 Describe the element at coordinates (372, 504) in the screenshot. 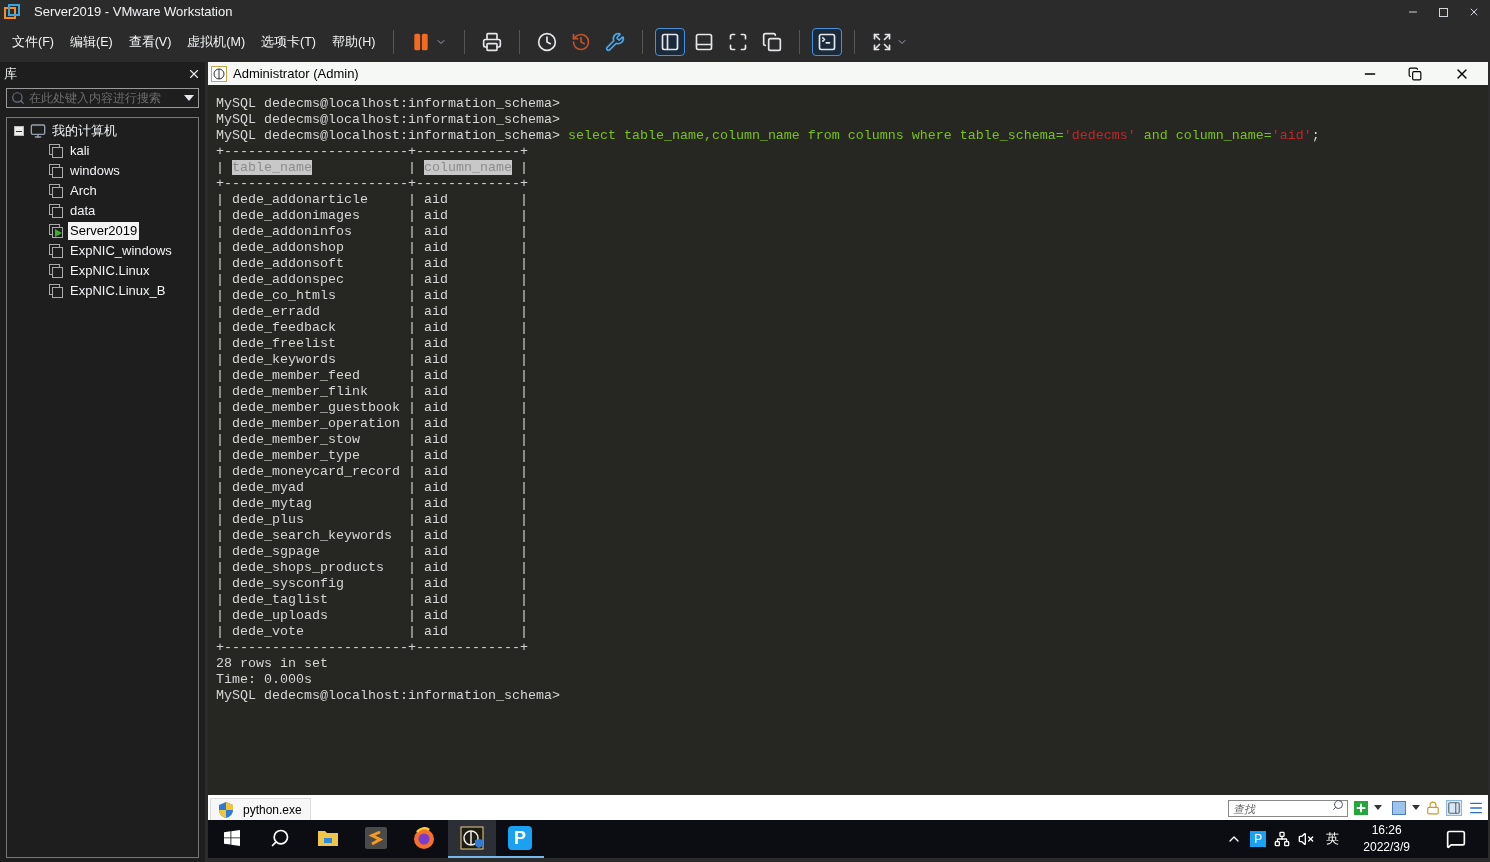

I see `terminal-line: | dede_mytag | aid |` at that location.